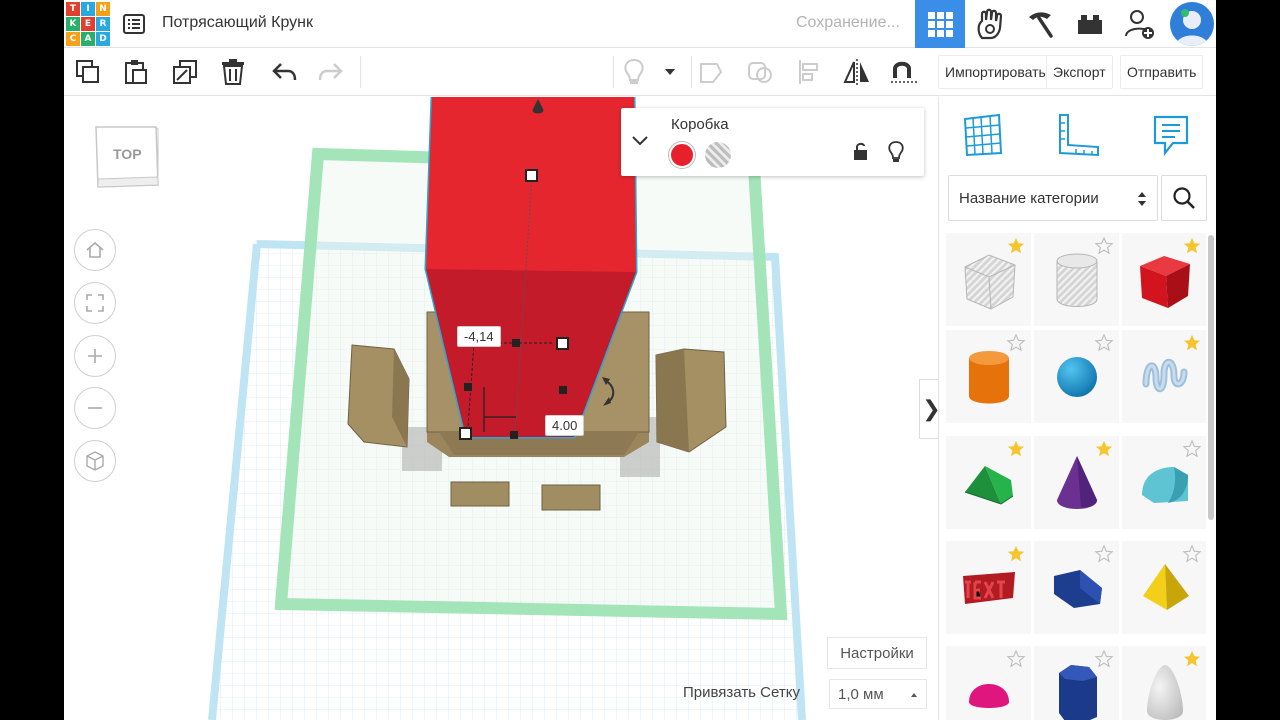  Describe the element at coordinates (237, 23) in the screenshot. I see `design-title: Потрясающий Крунк` at that location.